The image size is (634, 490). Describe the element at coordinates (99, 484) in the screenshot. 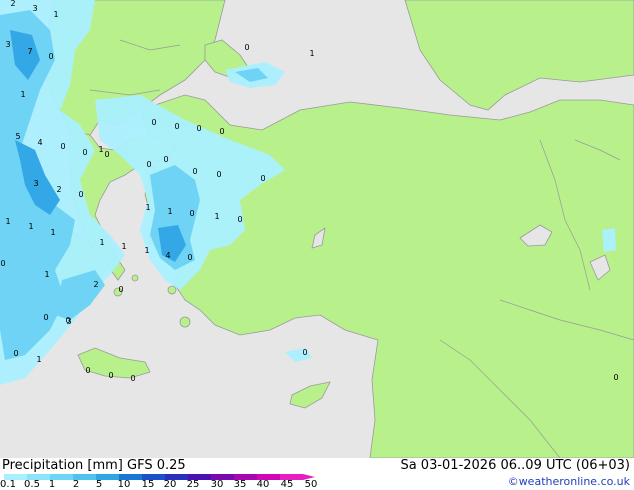

I see `legend-label: 5` at that location.